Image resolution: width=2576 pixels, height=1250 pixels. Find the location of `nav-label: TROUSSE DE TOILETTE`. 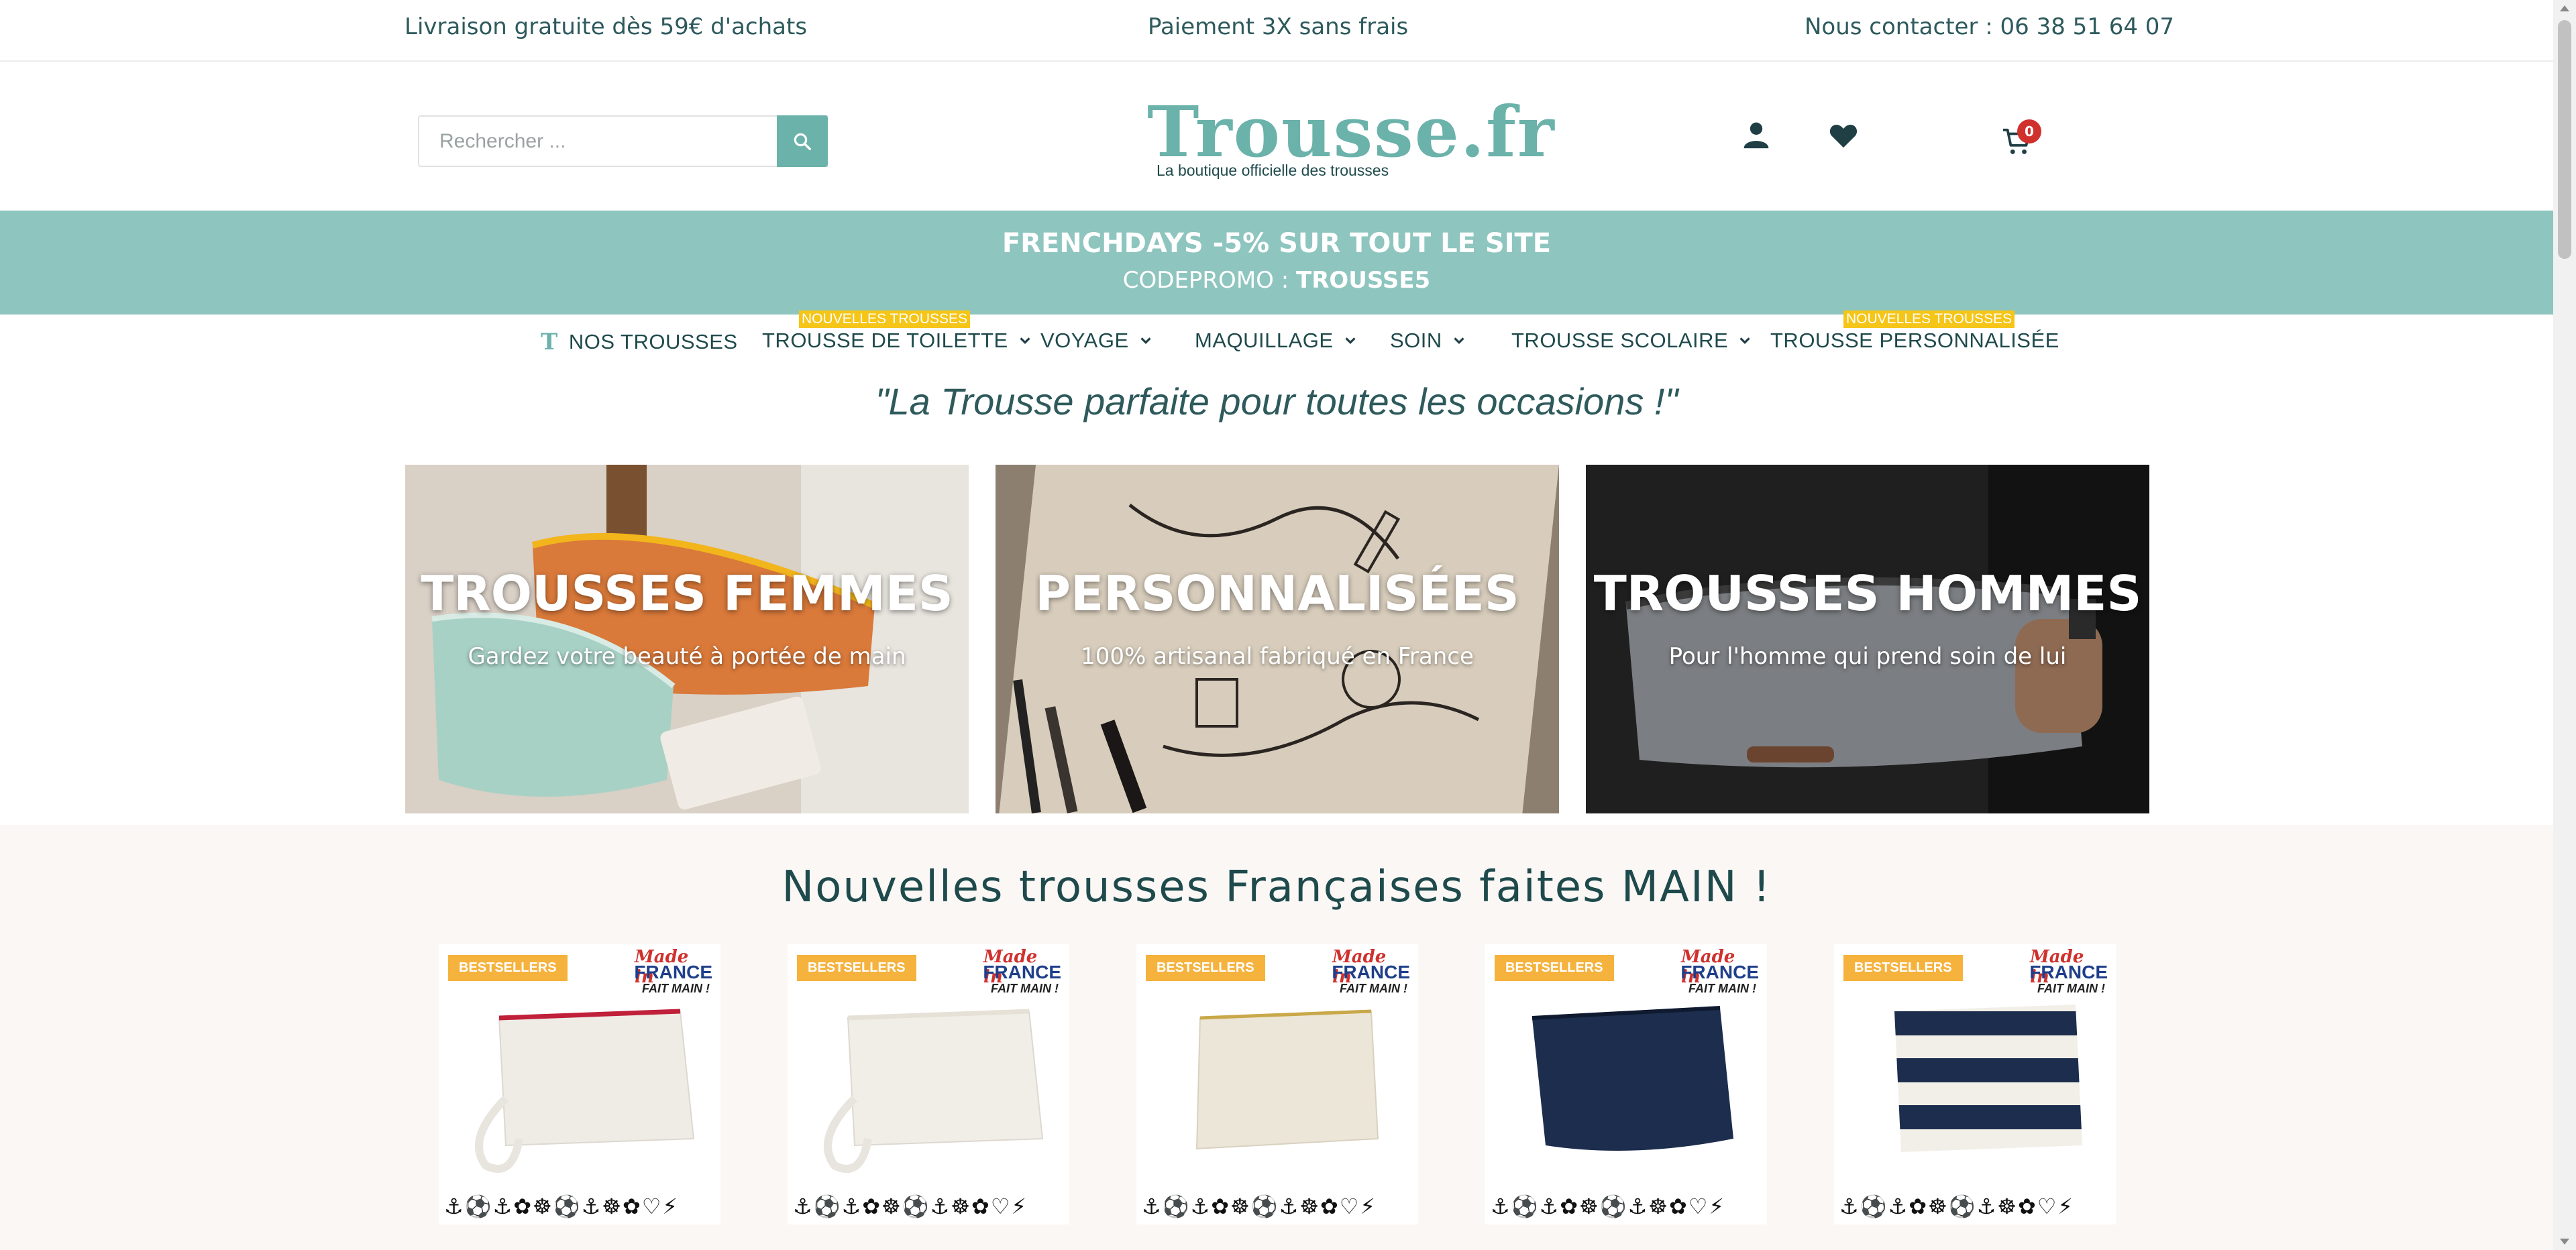

nav-label: TROUSSE DE TOILETTE is located at coordinates (885, 340).